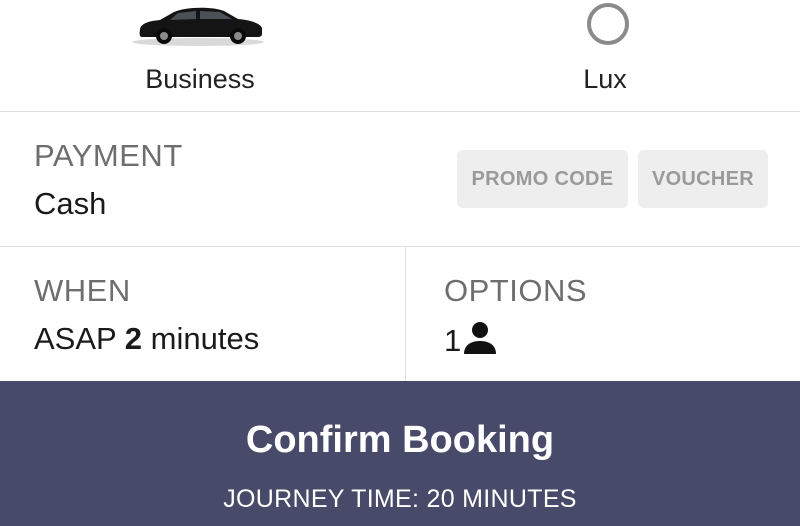 The width and height of the screenshot is (800, 526). I want to click on when-minutes: 2, so click(133, 338).